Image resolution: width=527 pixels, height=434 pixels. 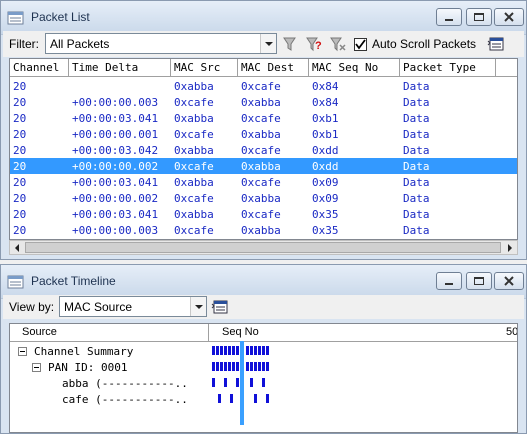 What do you see at coordinates (80, 44) in the screenshot?
I see `filter-value: All Packets` at bounding box center [80, 44].